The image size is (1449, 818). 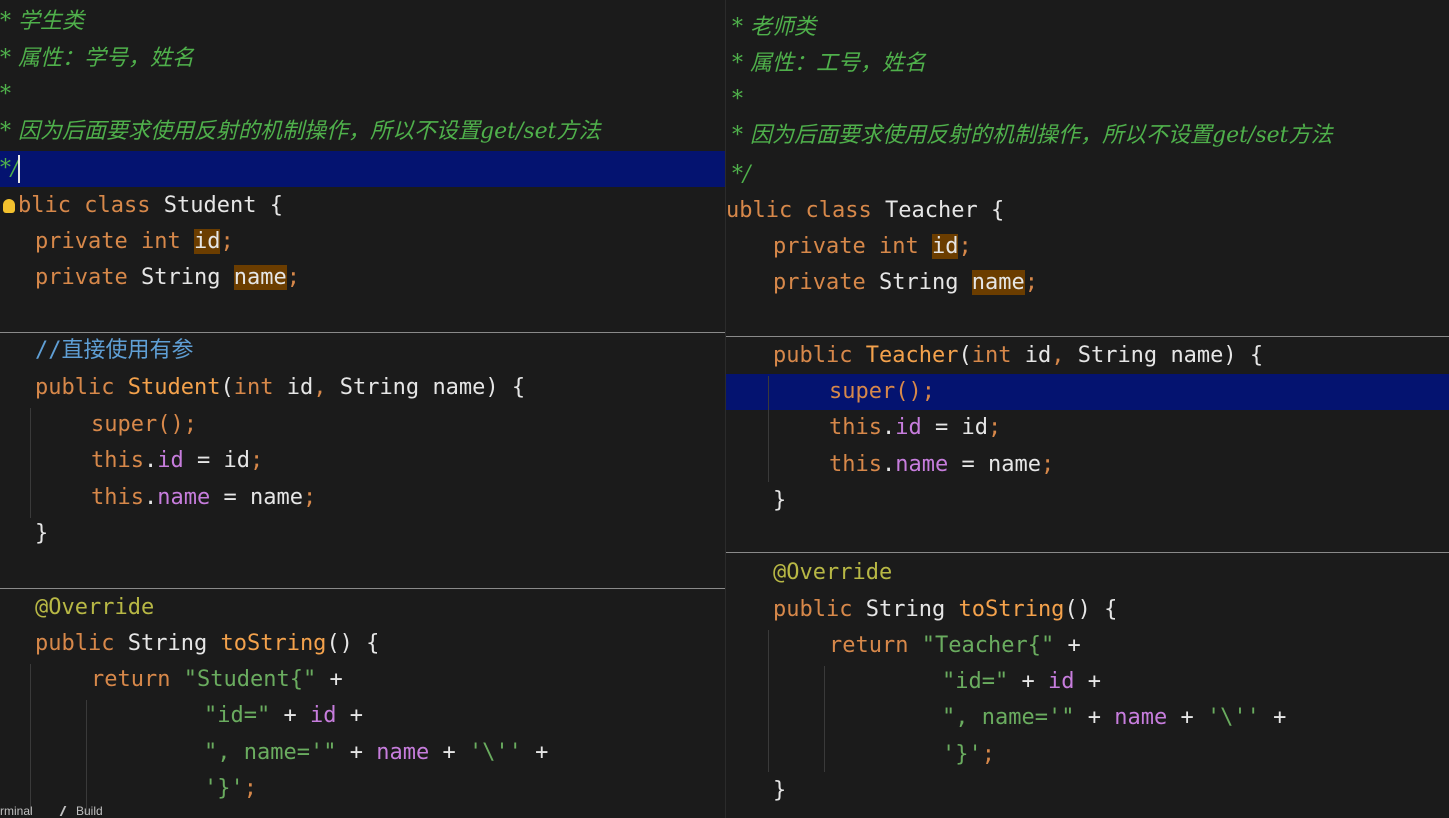 I want to click on doc-comment: * 因为后面要求使用反射的机制操作，所以不设置get/set方法, so click(x=300, y=131).